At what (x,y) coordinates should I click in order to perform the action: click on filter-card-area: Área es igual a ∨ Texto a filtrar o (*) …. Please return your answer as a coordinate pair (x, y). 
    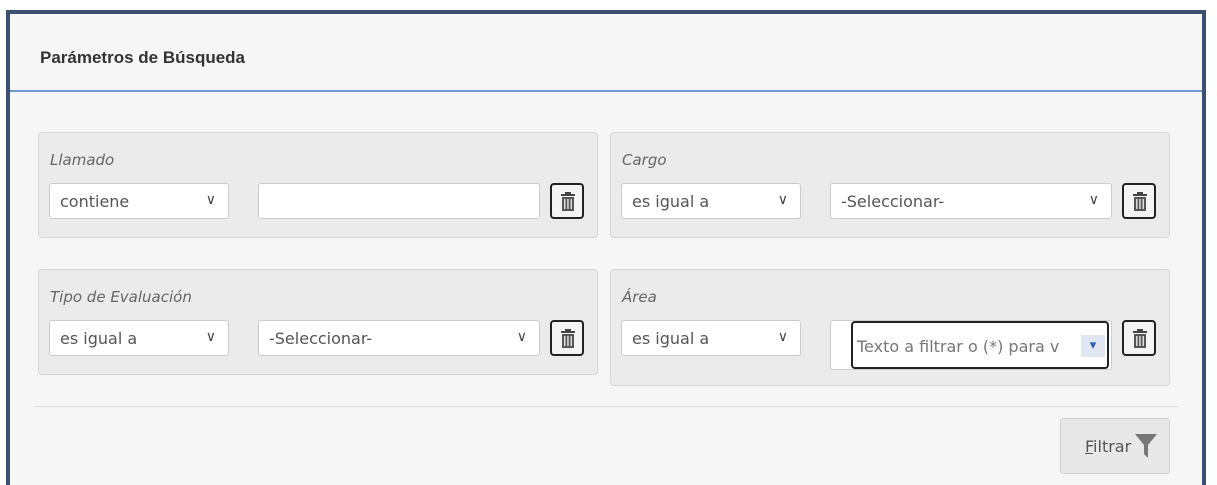
    Looking at the image, I should click on (890, 327).